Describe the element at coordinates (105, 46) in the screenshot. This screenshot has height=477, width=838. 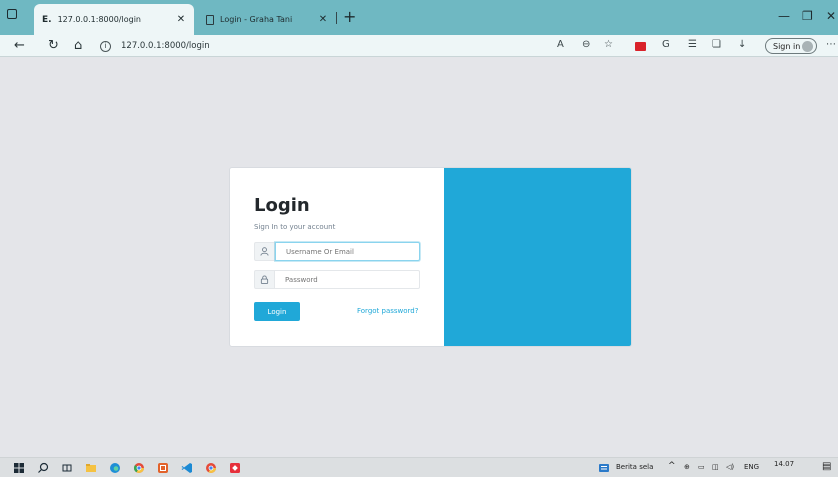
I see `site-info-icon: i` at that location.